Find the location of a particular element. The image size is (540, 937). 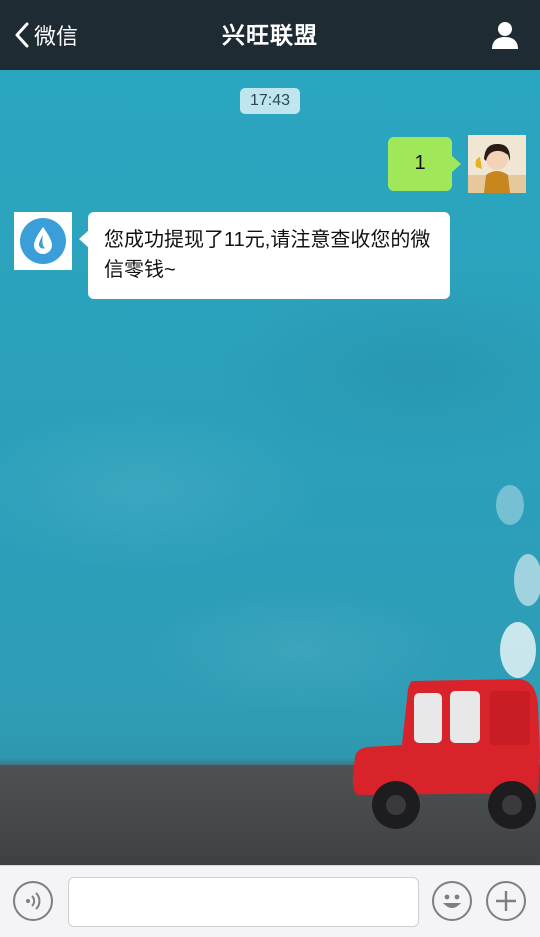

plus-icon is located at coordinates (506, 901).